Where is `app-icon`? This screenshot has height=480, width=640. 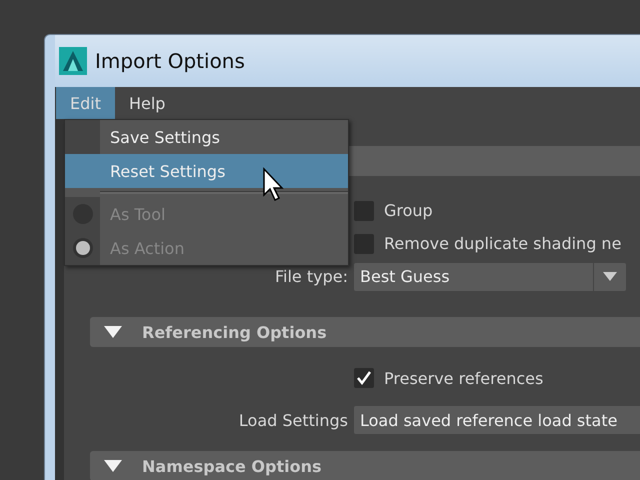
app-icon is located at coordinates (73, 61).